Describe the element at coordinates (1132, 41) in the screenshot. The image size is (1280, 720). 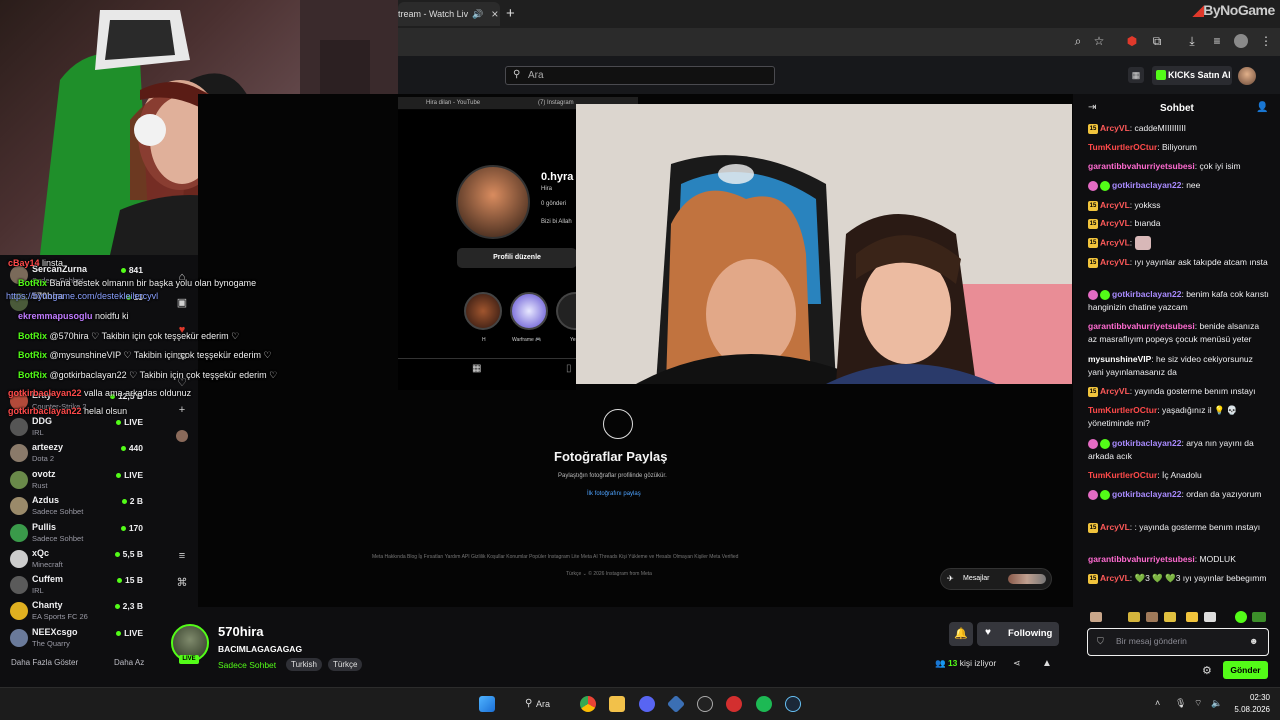
I see `extension-icon: ⬢` at that location.